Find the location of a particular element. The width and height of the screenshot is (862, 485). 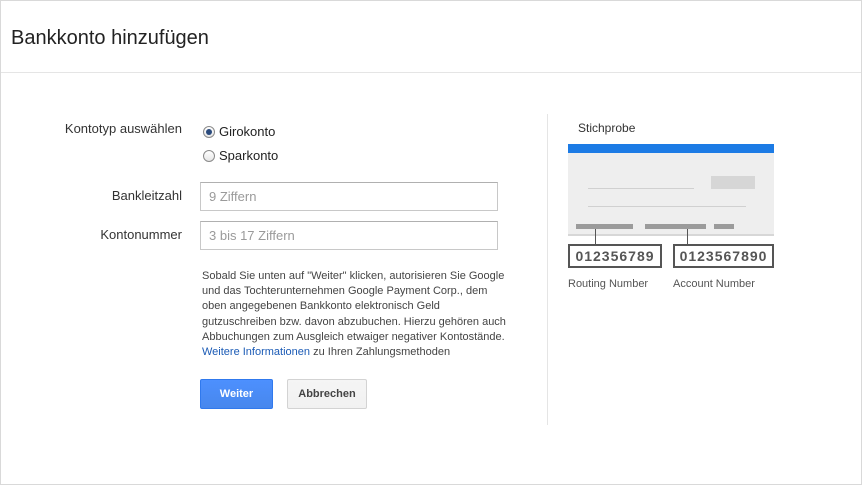

bank-code-input is located at coordinates (349, 196).